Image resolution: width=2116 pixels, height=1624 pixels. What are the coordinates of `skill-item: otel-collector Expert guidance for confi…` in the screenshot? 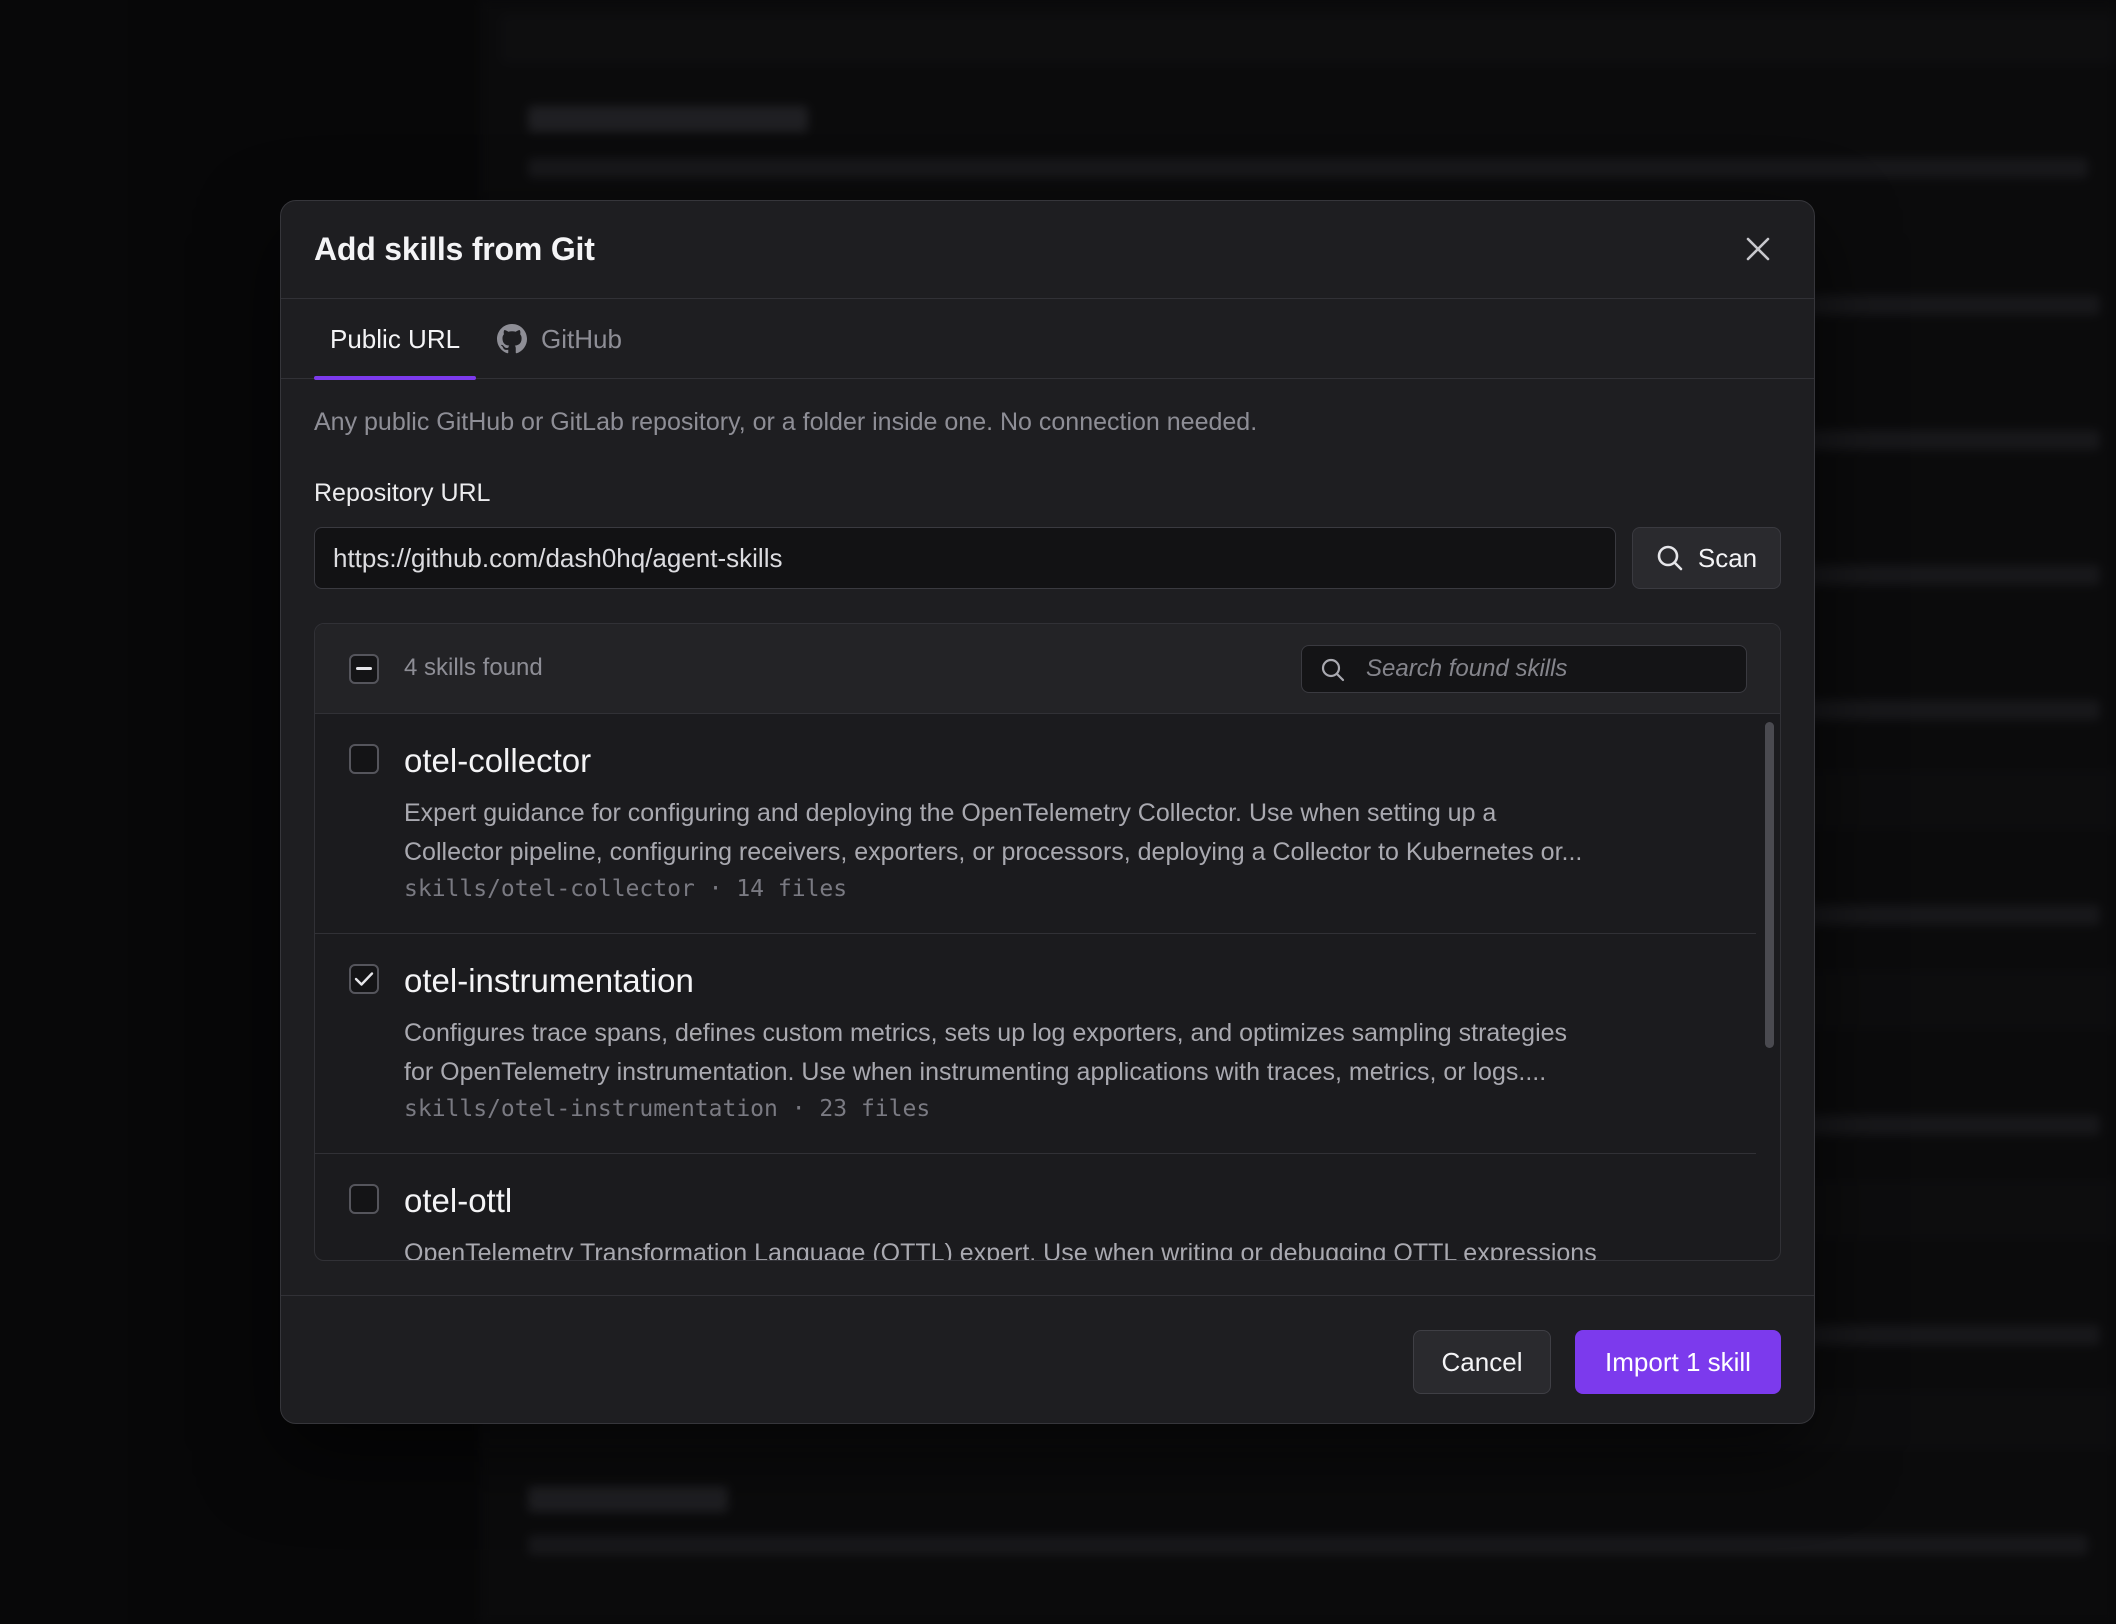 It's located at (1035, 824).